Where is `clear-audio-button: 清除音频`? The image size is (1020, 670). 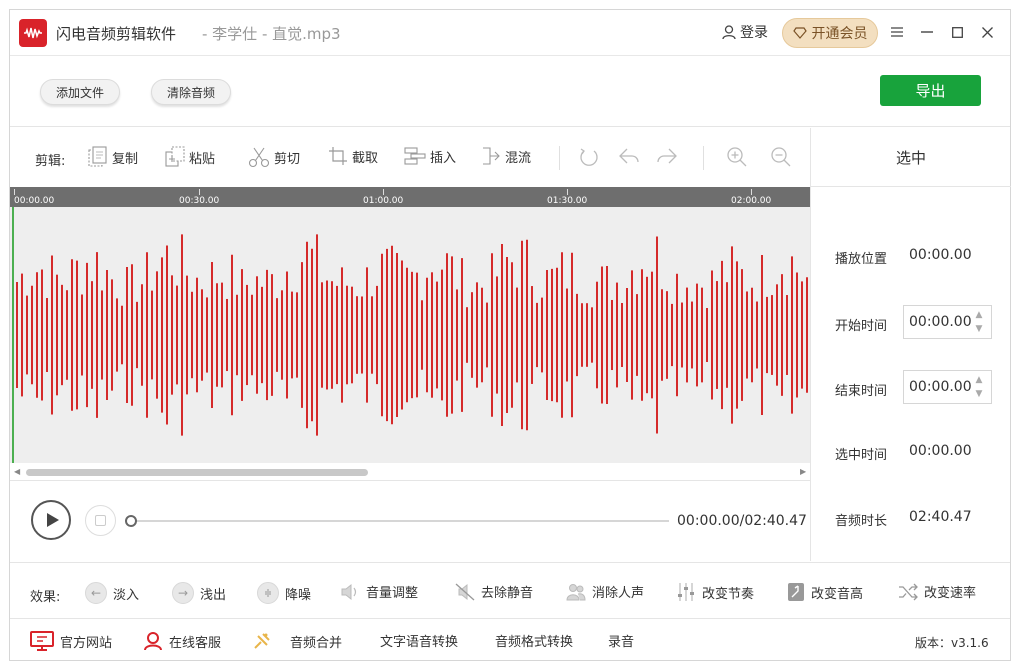
clear-audio-button: 清除音频 is located at coordinates (191, 92).